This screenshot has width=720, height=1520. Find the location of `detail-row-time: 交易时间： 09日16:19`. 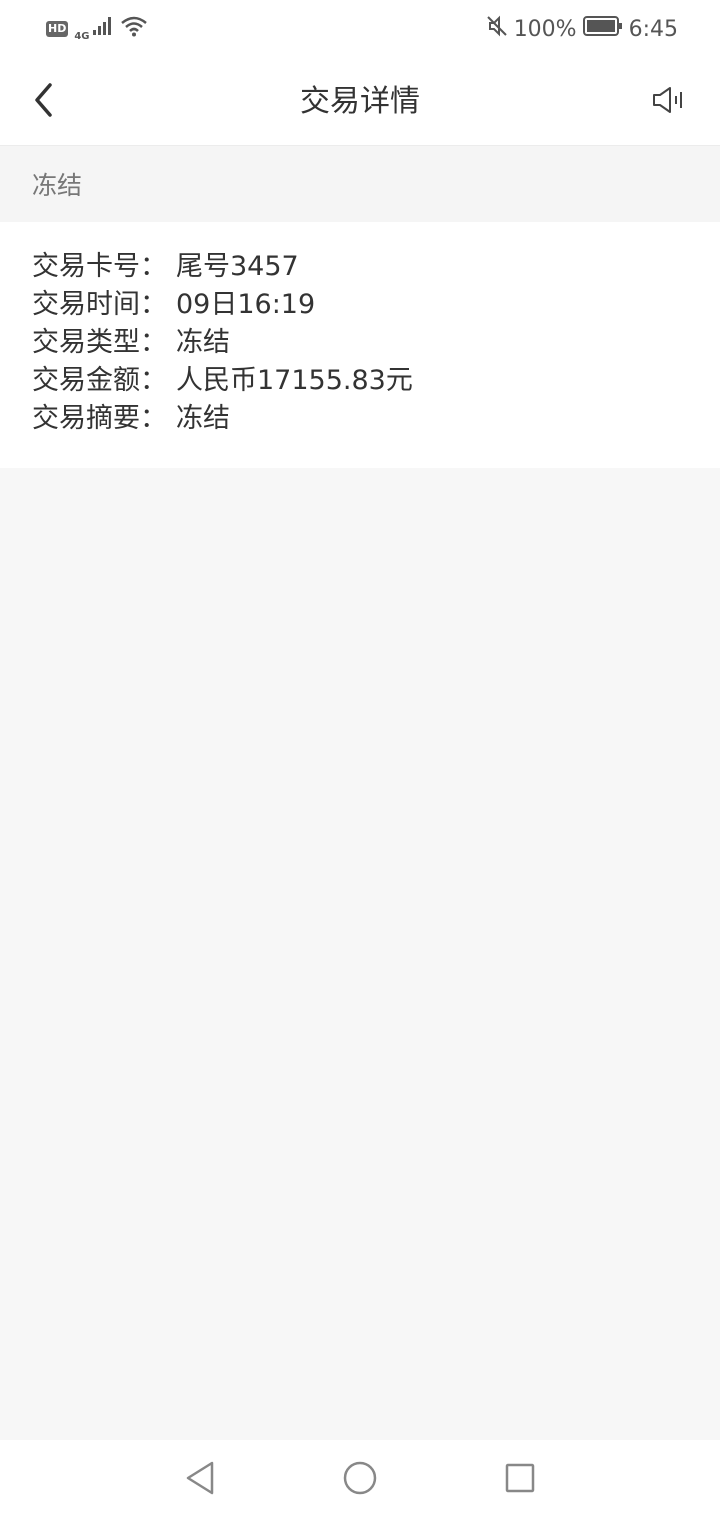

detail-row-time: 交易时间： 09日16:19 is located at coordinates (376, 305).